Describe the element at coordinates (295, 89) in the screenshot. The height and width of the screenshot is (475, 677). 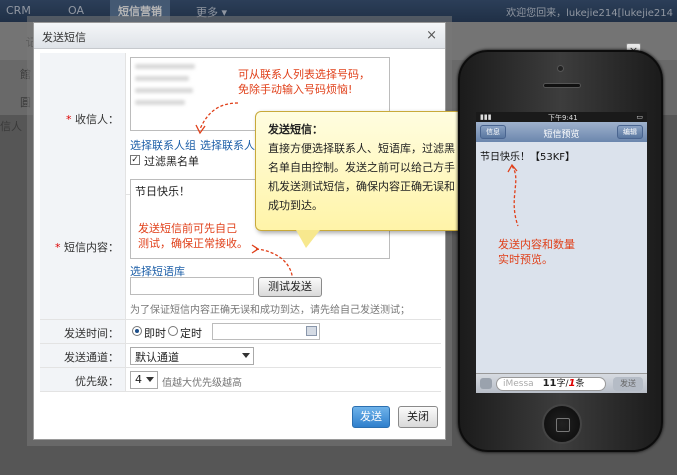
I see `annotation-line: 免除手动输入号码烦恼!` at that location.